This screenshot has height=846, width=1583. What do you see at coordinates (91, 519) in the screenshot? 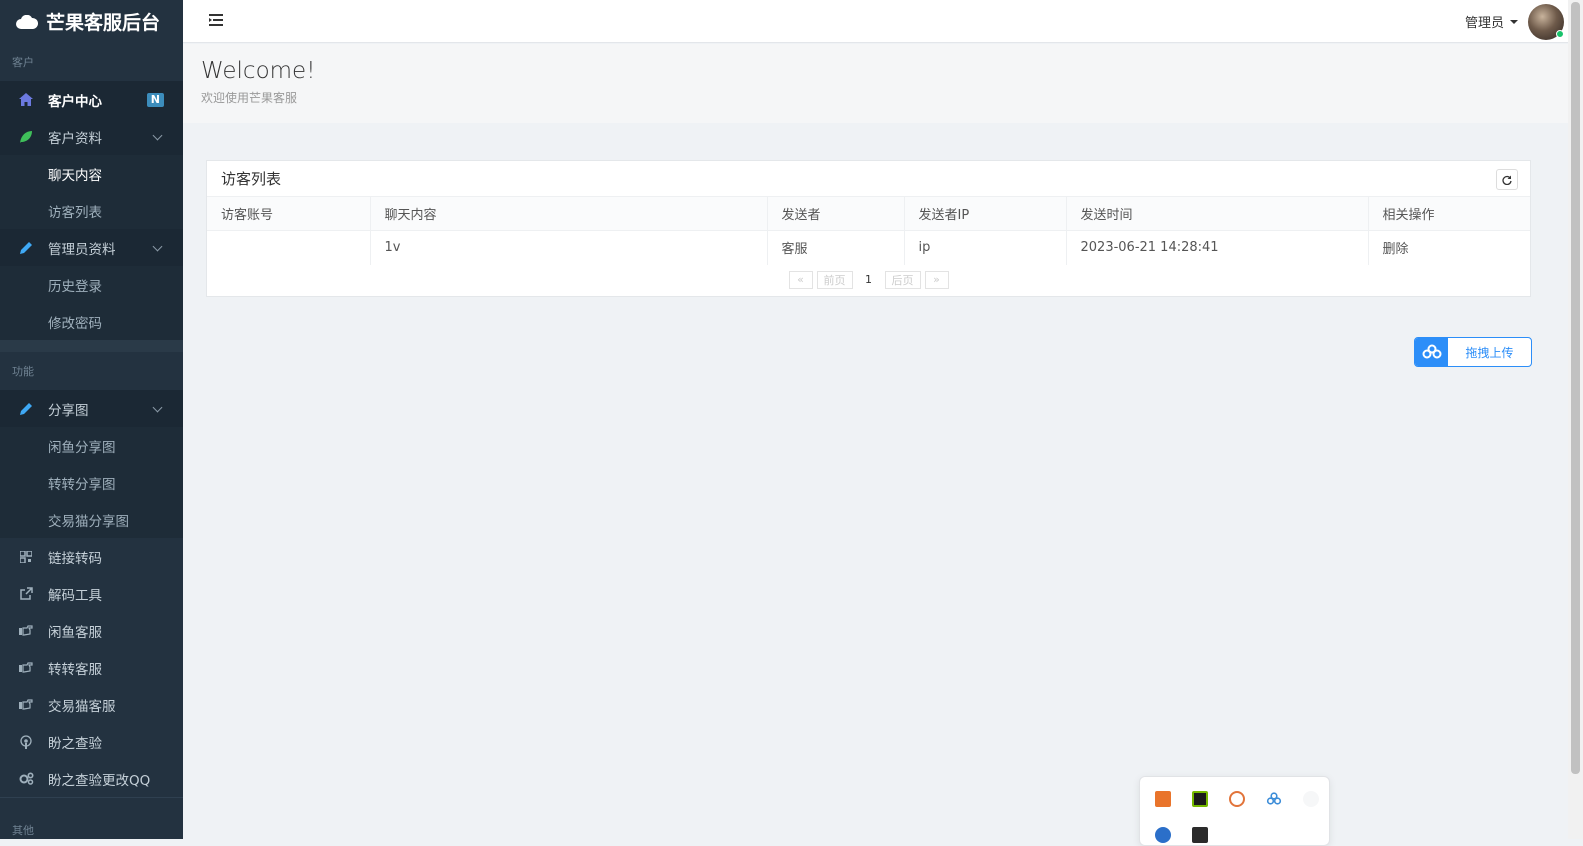
I see `sidebar-item-jiaoyimao-share: 交易猫分享图` at bounding box center [91, 519].